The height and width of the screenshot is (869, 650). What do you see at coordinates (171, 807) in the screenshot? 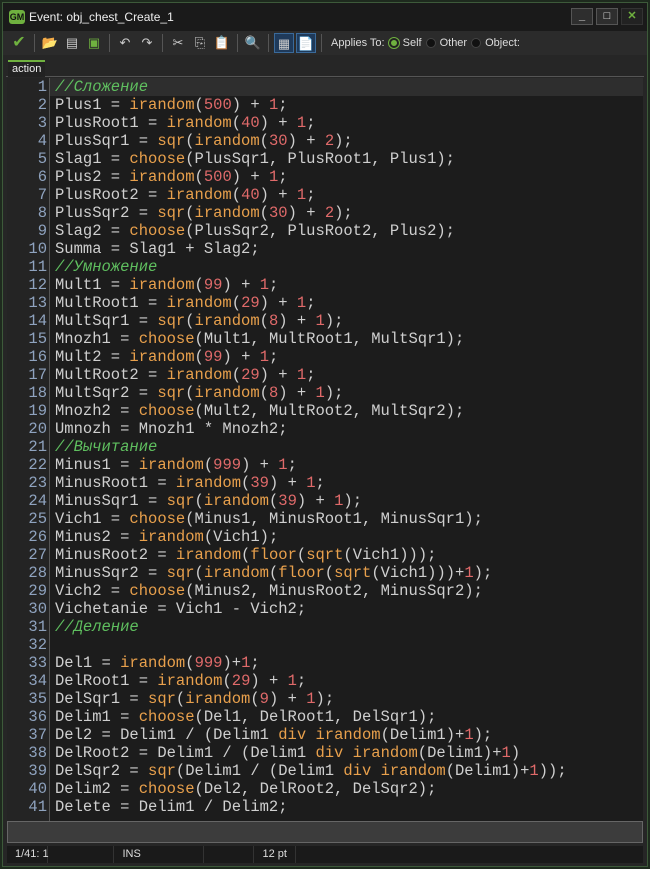
I see `code-line: Delete = Delim1 / Delim2;` at bounding box center [171, 807].